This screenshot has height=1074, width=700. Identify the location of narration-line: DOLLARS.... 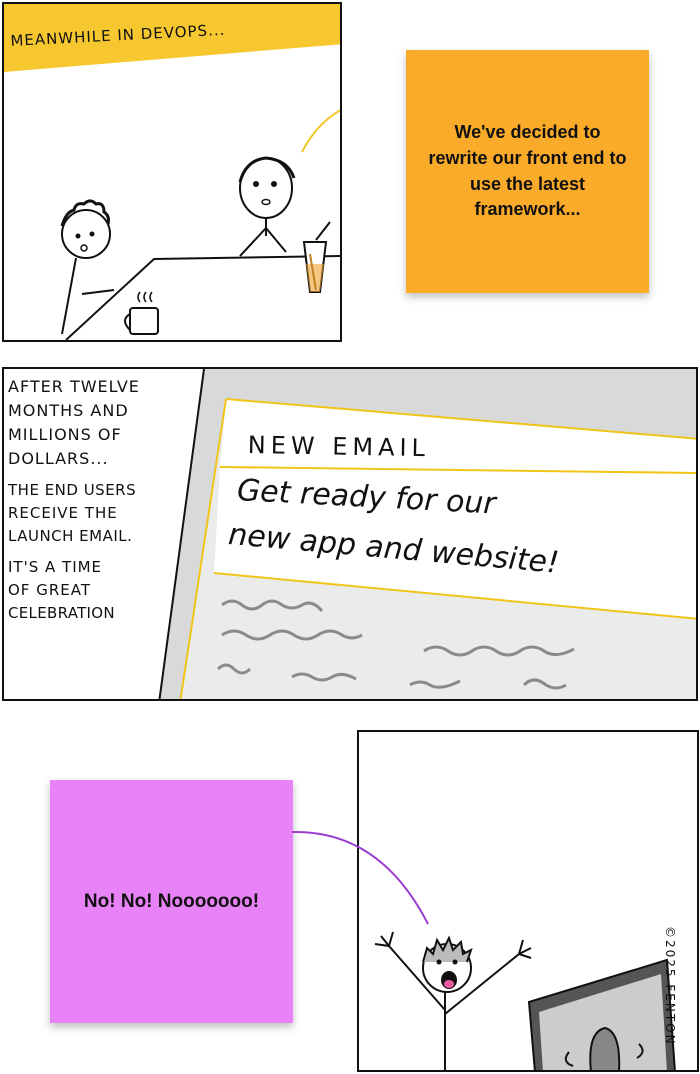
(58, 458).